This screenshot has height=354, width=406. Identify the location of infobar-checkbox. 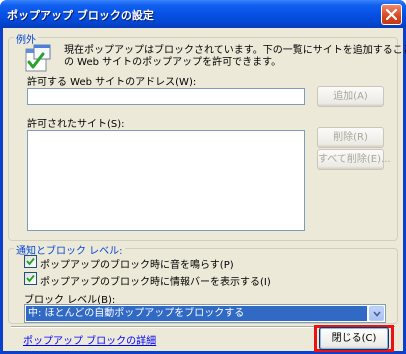
(30, 278).